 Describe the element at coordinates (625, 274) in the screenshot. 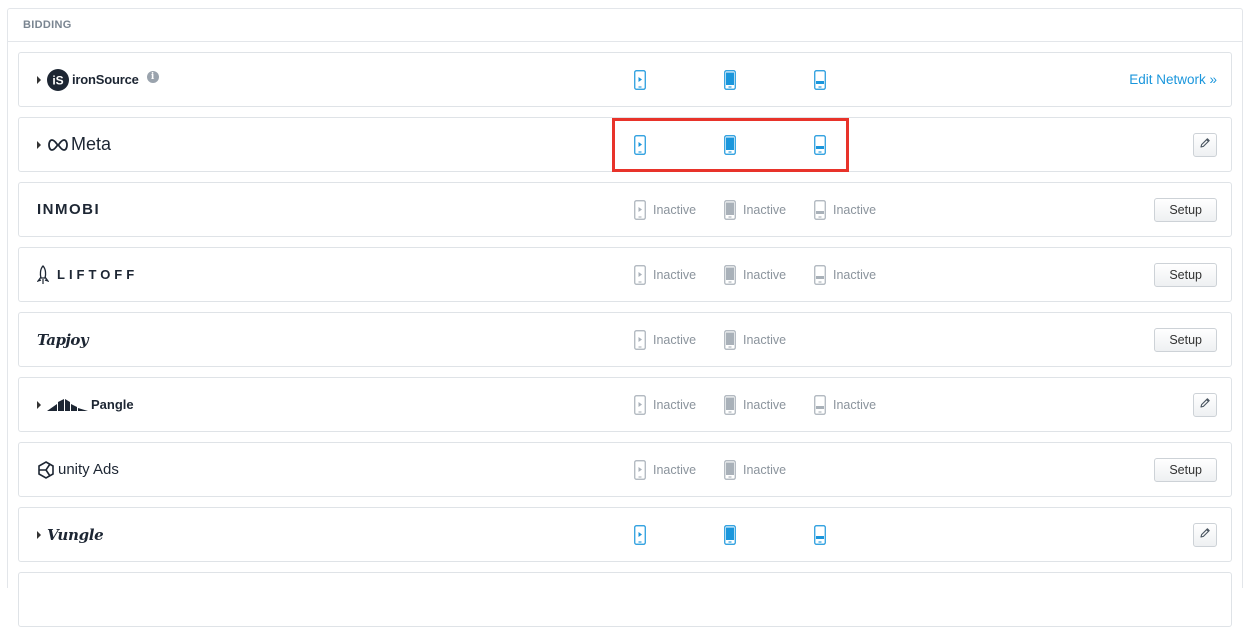

I see `network-row-liftoff: LIFTOFF Inactive Inactive Inactive Setup` at that location.